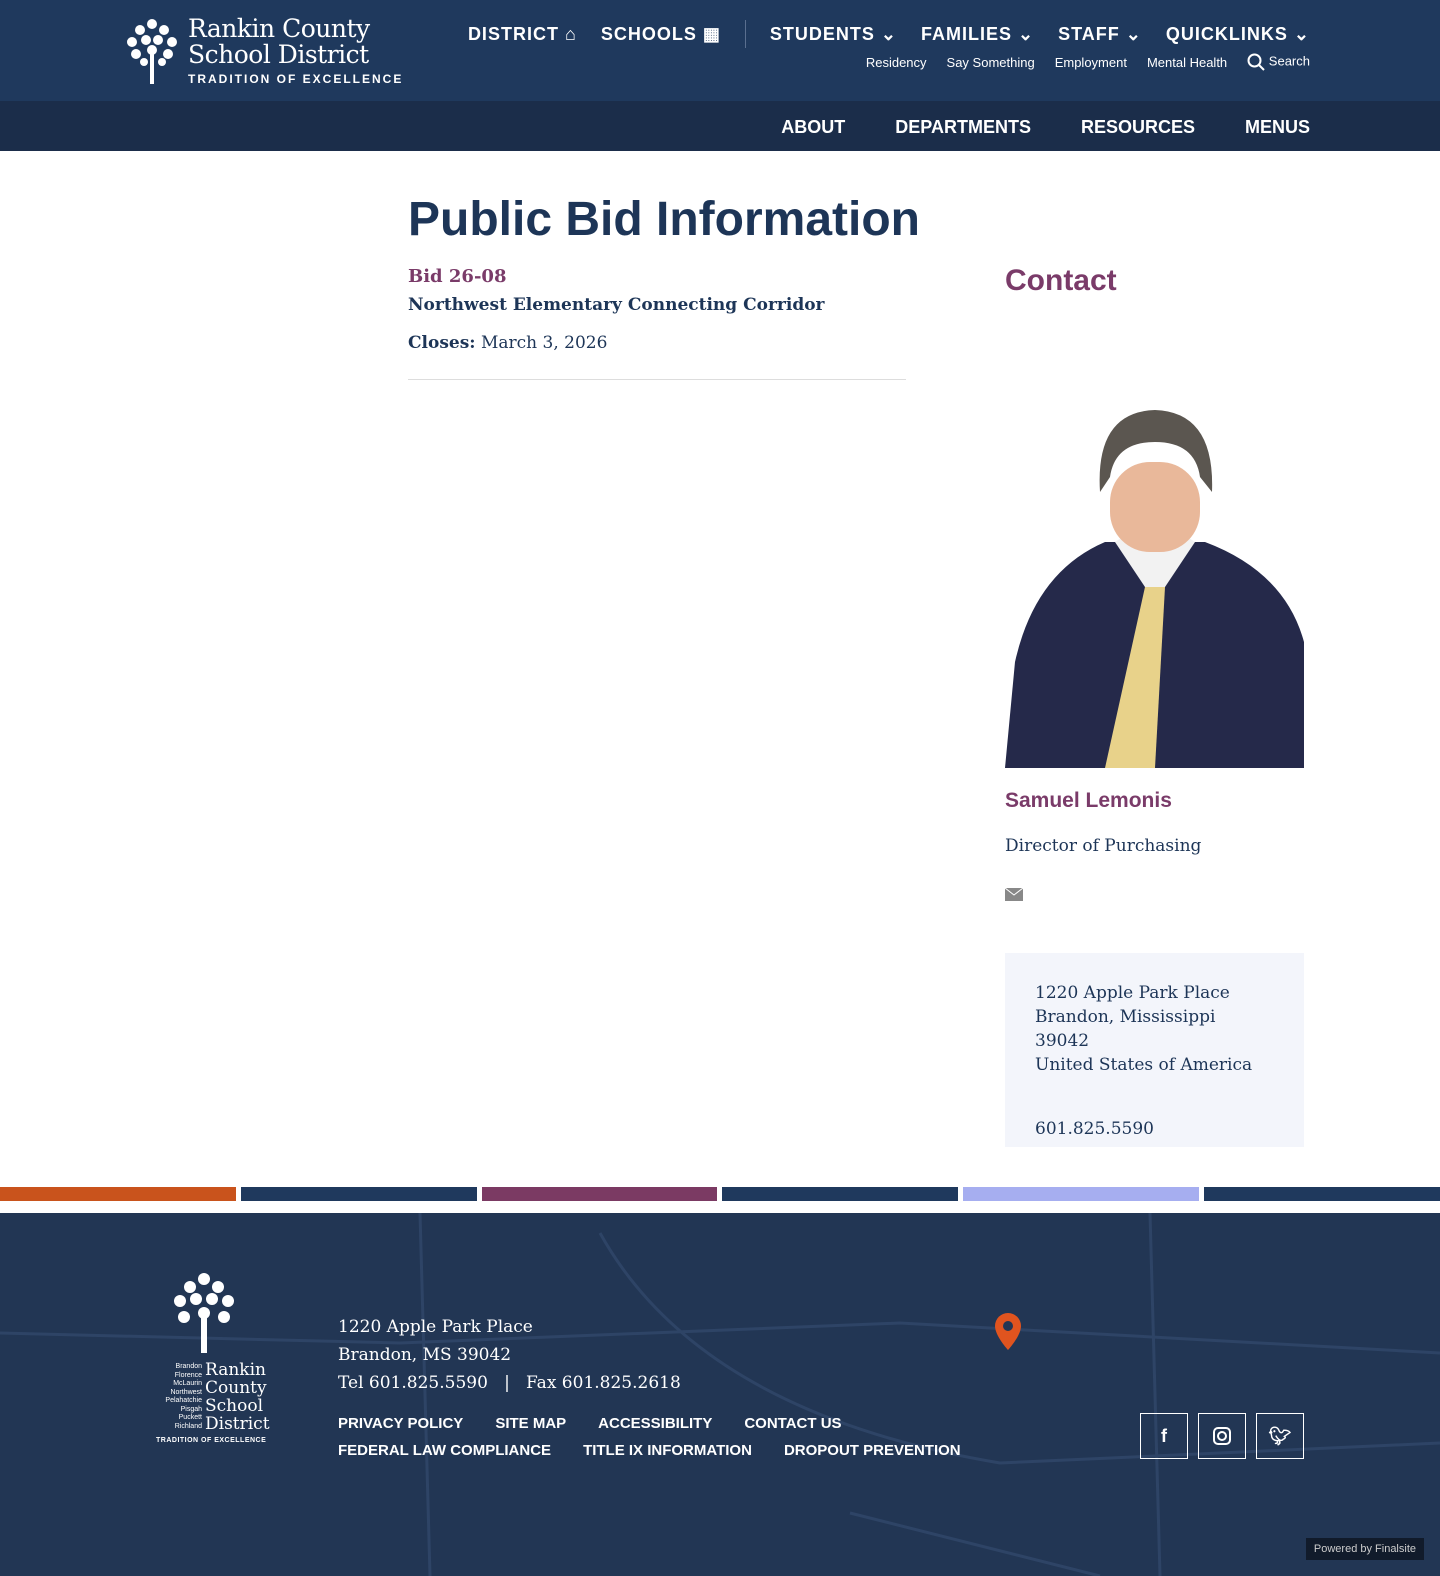  What do you see at coordinates (963, 127) in the screenshot?
I see `nav-departments: DEPARTMENTS` at bounding box center [963, 127].